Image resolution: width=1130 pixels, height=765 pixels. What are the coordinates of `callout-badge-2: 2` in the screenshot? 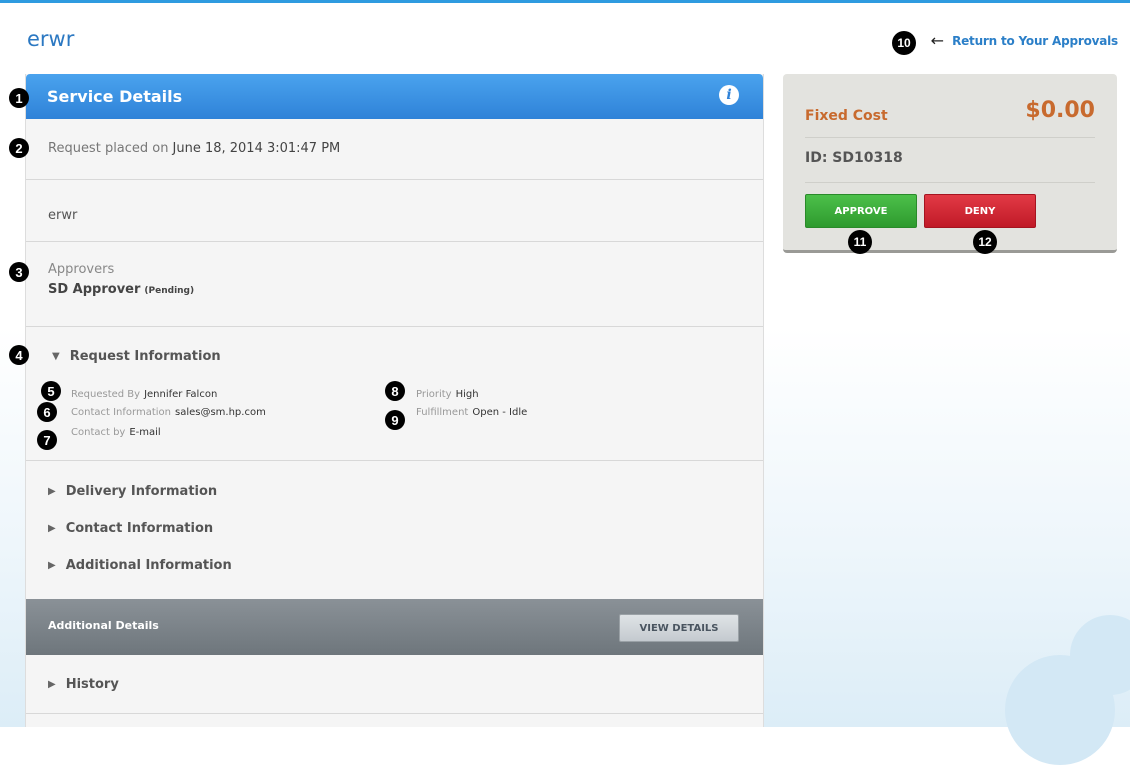 It's located at (19, 148).